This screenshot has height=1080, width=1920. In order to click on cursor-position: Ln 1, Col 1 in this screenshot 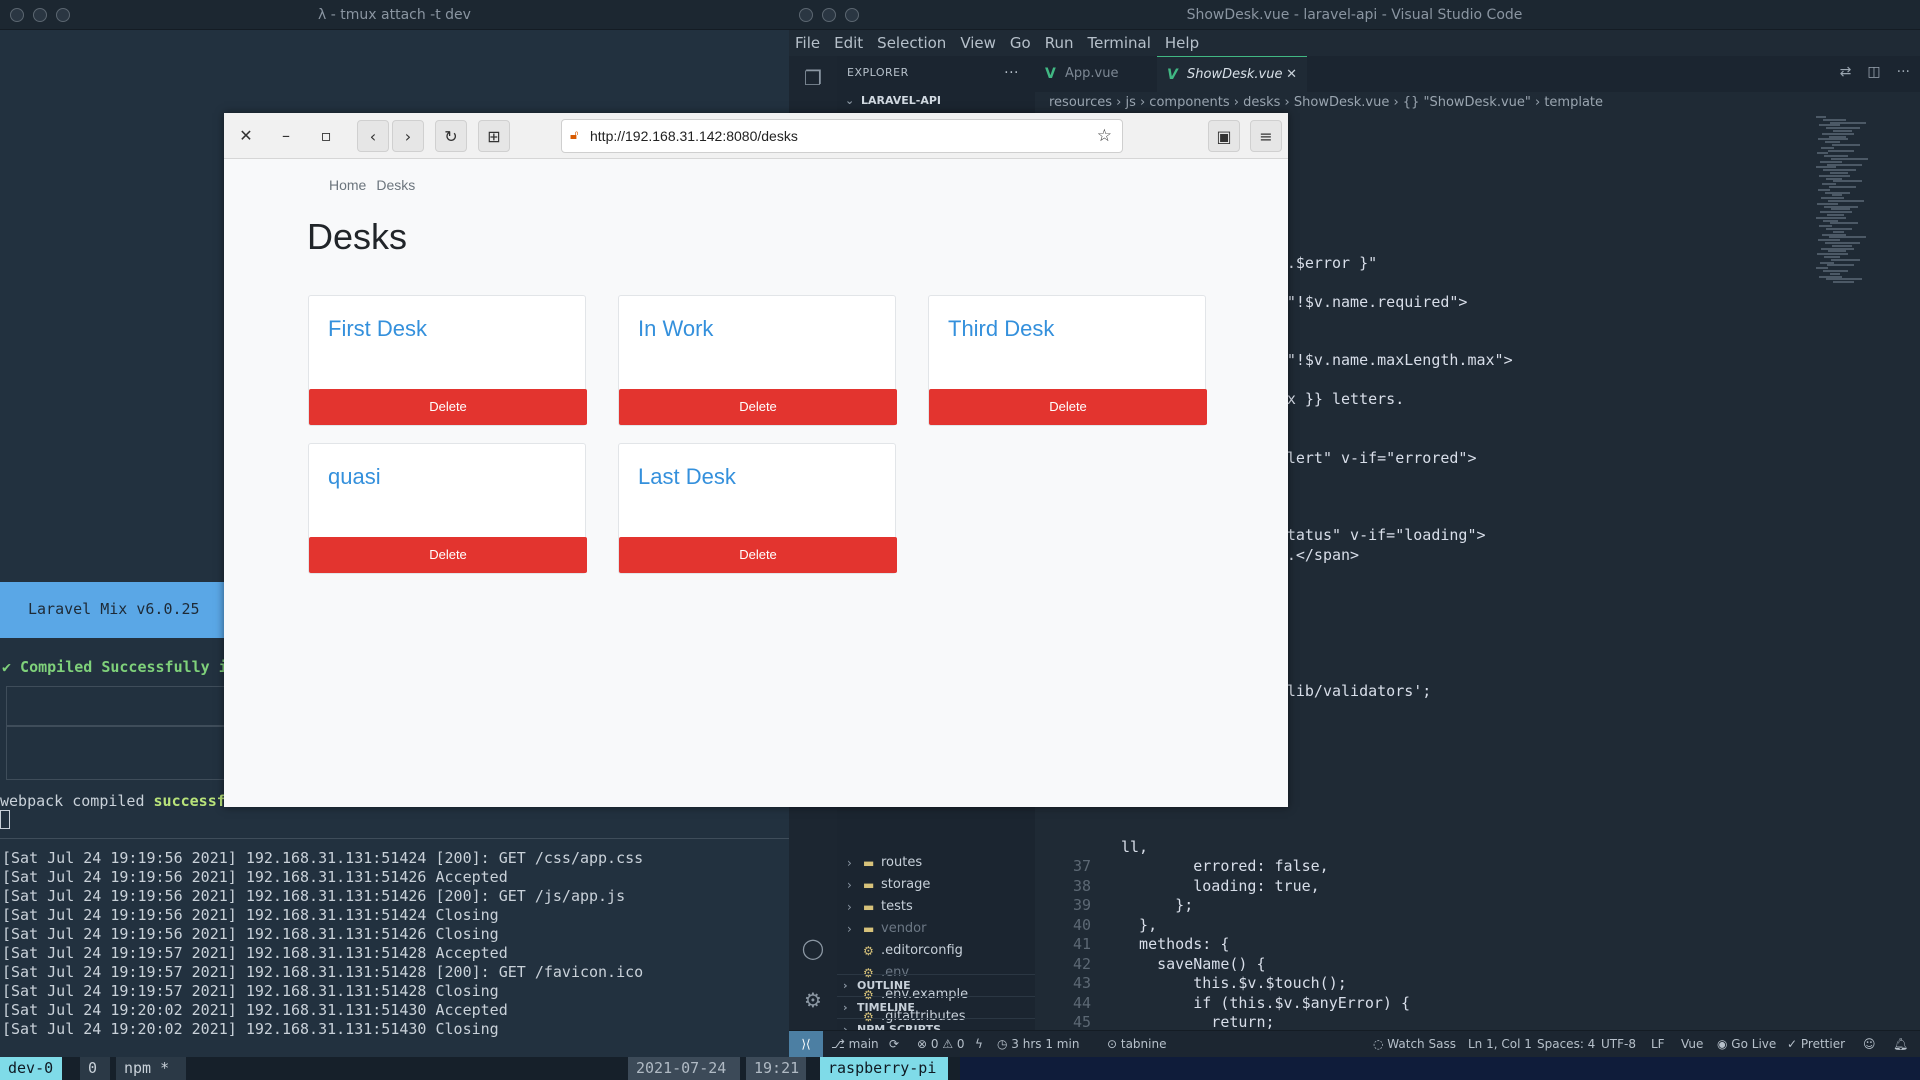, I will do `click(1500, 1044)`.